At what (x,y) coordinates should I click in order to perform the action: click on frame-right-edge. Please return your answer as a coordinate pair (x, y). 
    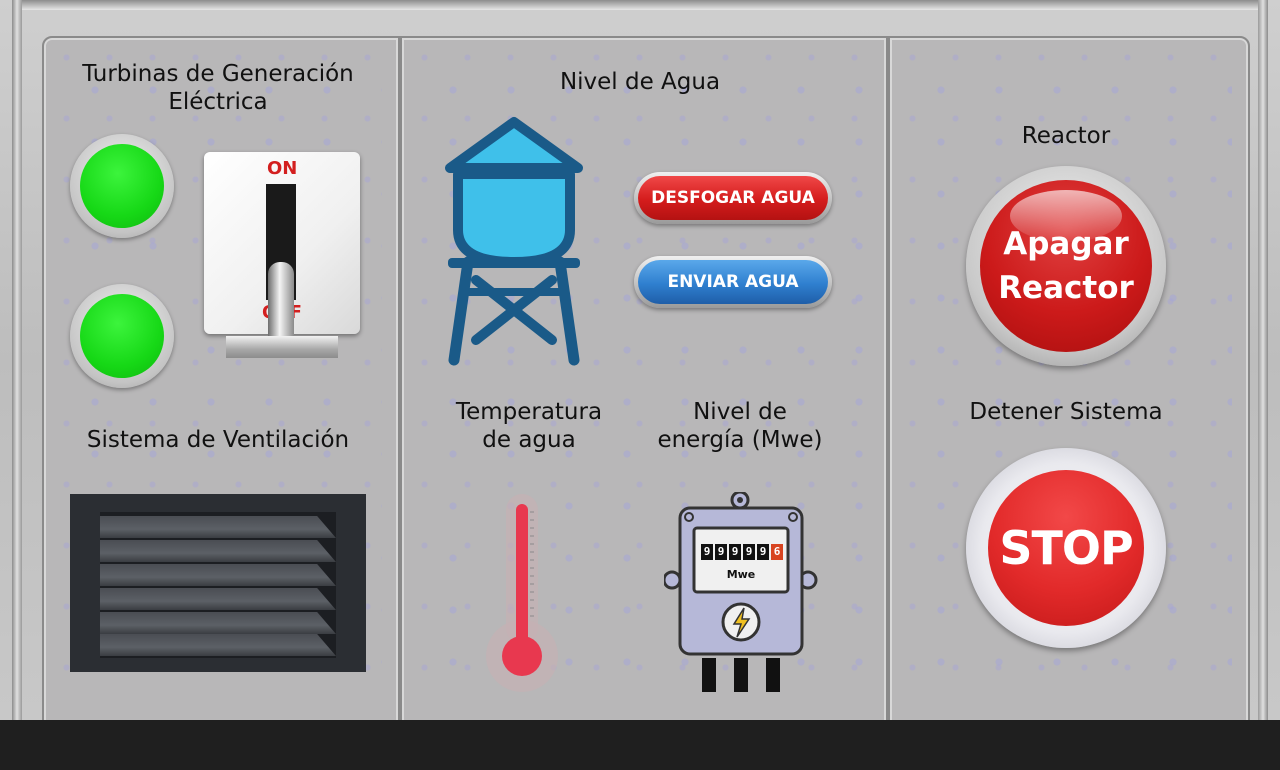
    Looking at the image, I should click on (1263, 360).